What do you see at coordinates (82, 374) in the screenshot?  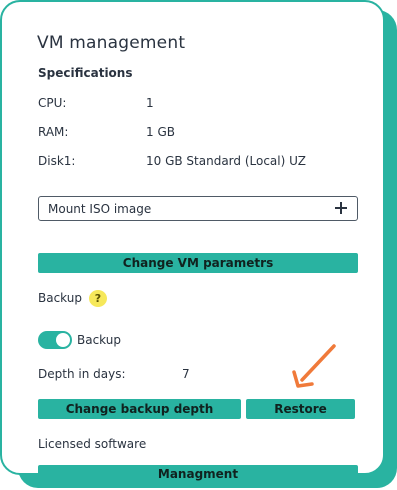 I see `depth-in-days-label: Depth in days:` at bounding box center [82, 374].